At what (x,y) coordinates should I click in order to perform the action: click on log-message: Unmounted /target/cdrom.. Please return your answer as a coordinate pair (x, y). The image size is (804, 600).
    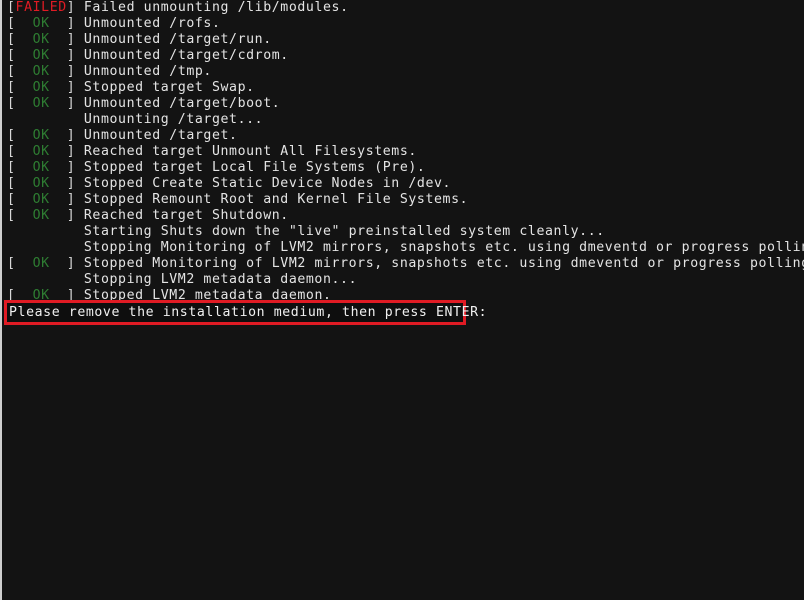
    Looking at the image, I should click on (182, 55).